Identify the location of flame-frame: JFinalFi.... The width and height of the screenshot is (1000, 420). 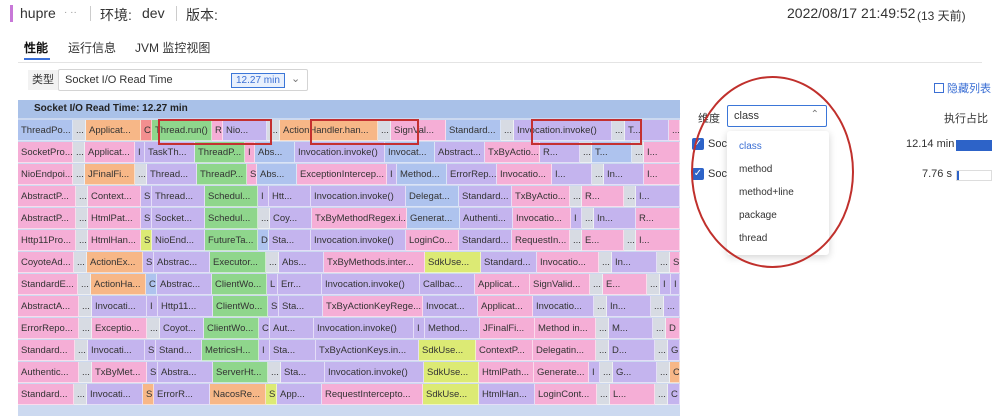
(507, 328).